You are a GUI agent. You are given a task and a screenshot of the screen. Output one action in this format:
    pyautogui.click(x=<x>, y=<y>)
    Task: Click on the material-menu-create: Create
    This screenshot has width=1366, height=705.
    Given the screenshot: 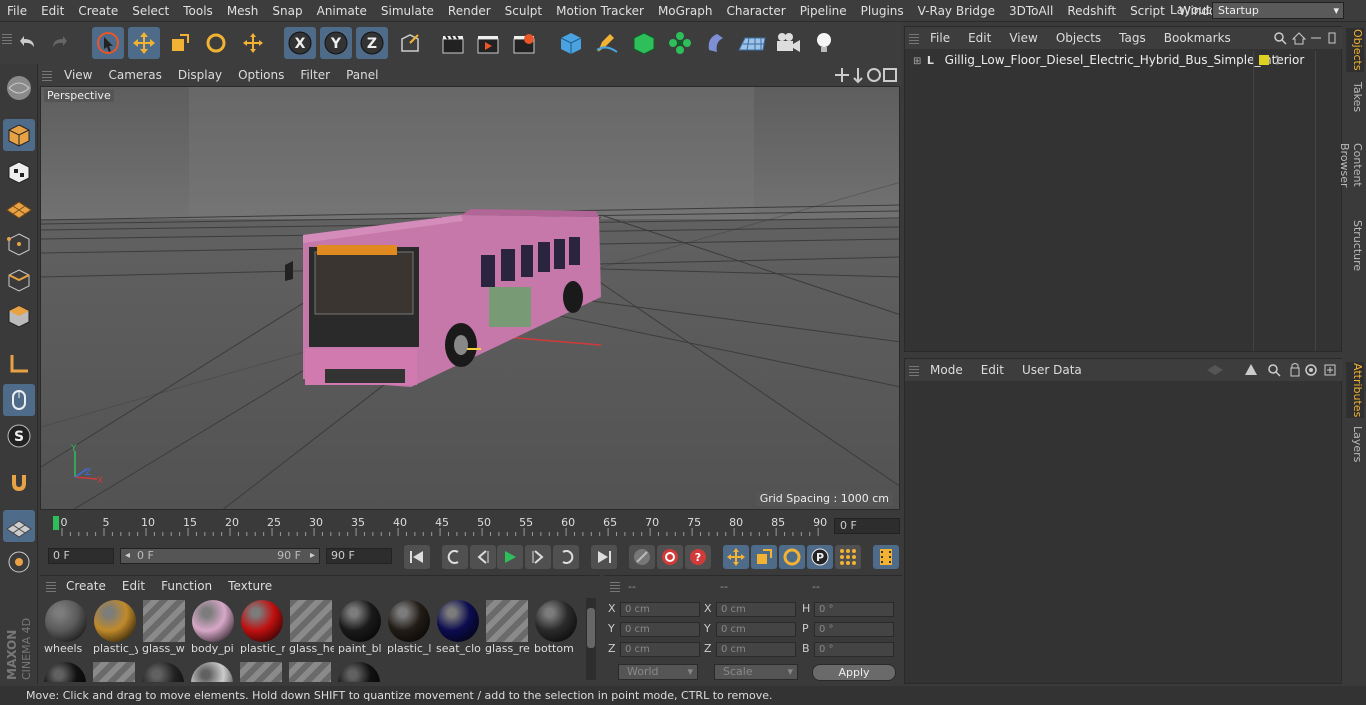 What is the action you would take?
    pyautogui.click(x=86, y=586)
    